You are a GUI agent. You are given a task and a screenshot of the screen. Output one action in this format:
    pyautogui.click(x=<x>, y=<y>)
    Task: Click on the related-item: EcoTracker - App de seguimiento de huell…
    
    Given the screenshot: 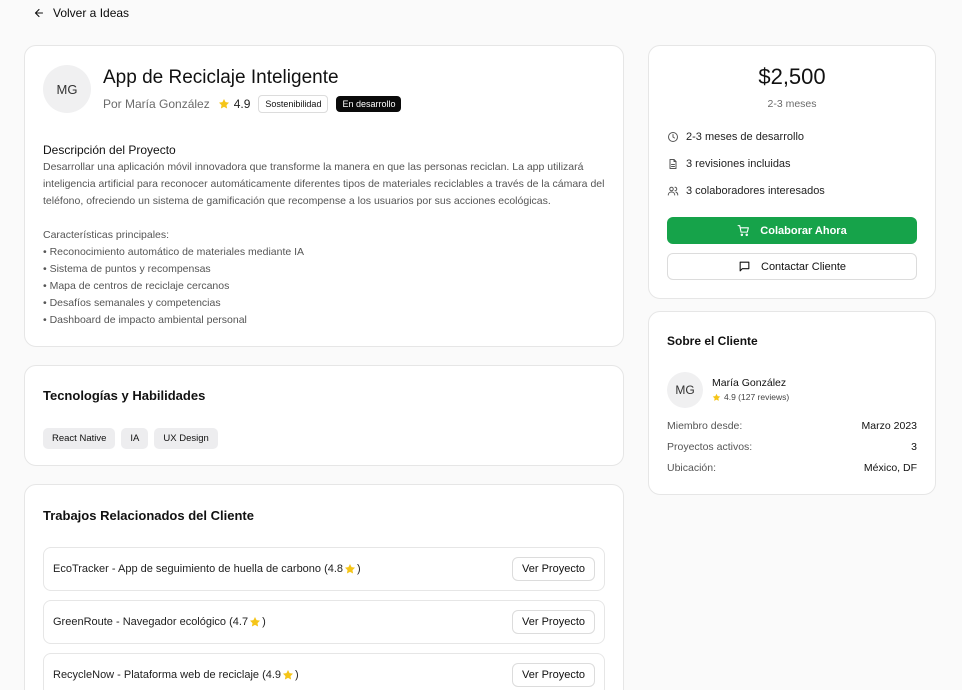 What is the action you would take?
    pyautogui.click(x=324, y=569)
    